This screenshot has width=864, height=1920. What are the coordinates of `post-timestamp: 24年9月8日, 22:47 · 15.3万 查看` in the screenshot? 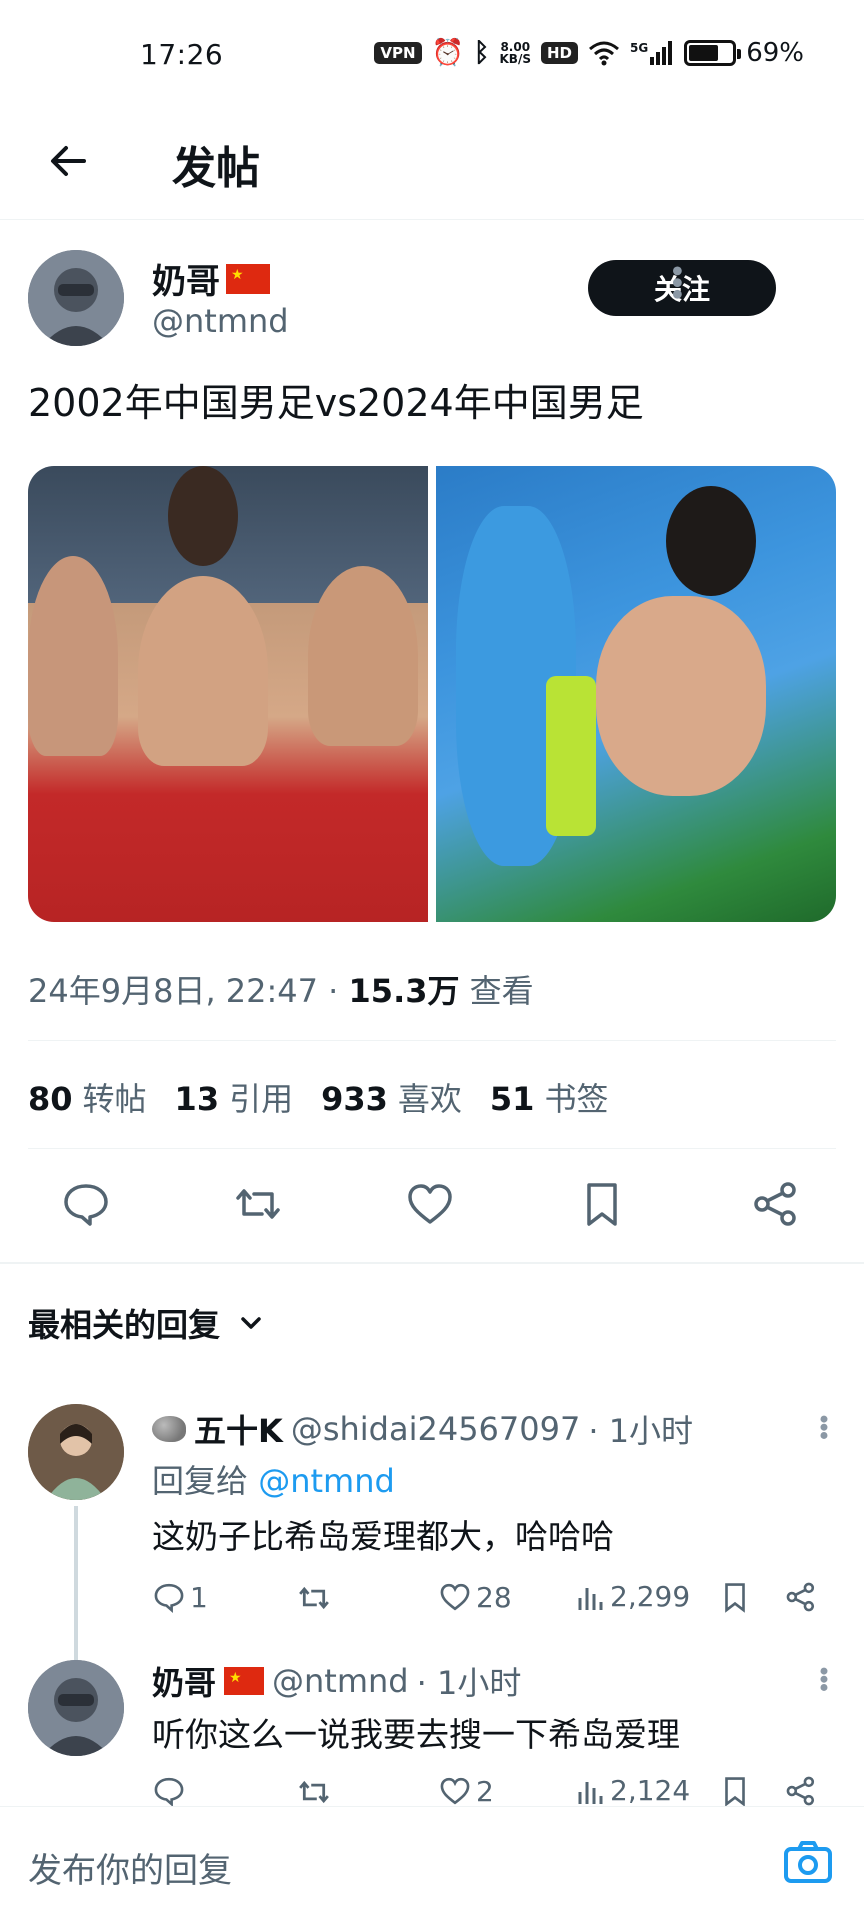 It's located at (281, 991).